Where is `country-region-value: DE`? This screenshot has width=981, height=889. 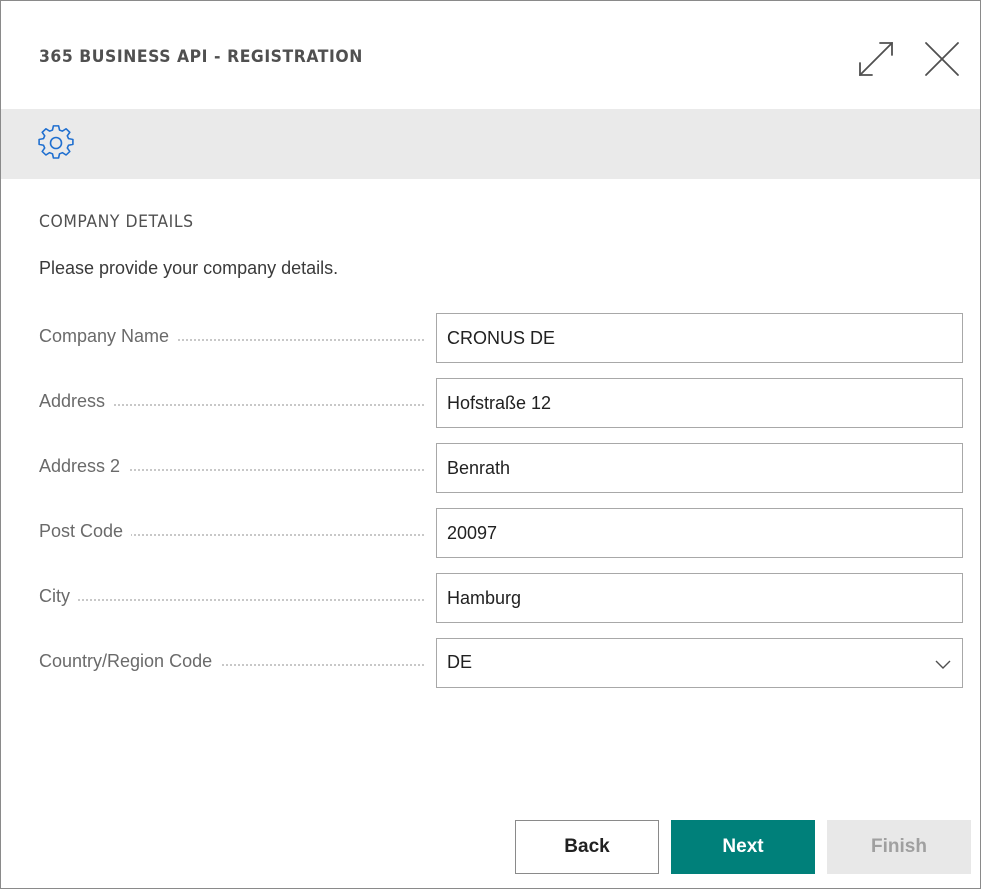
country-region-value: DE is located at coordinates (460, 662).